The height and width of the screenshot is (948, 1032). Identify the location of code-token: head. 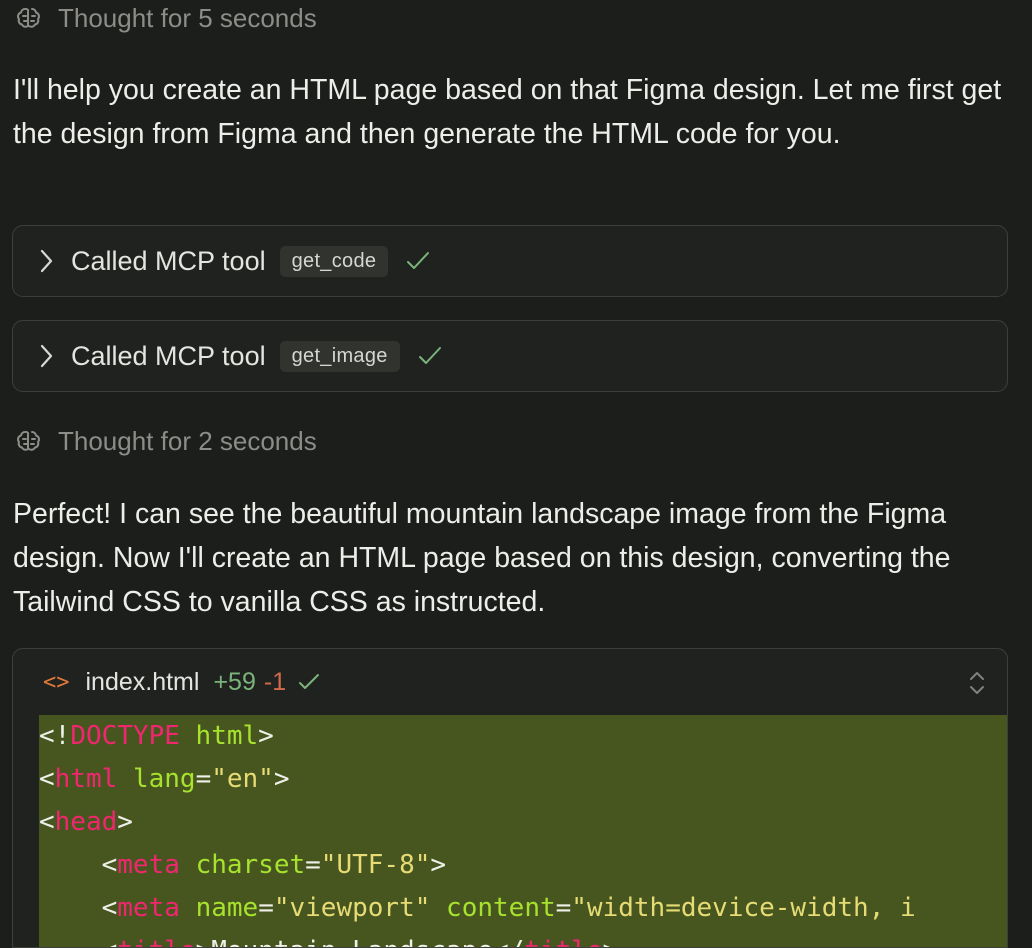
(86, 822).